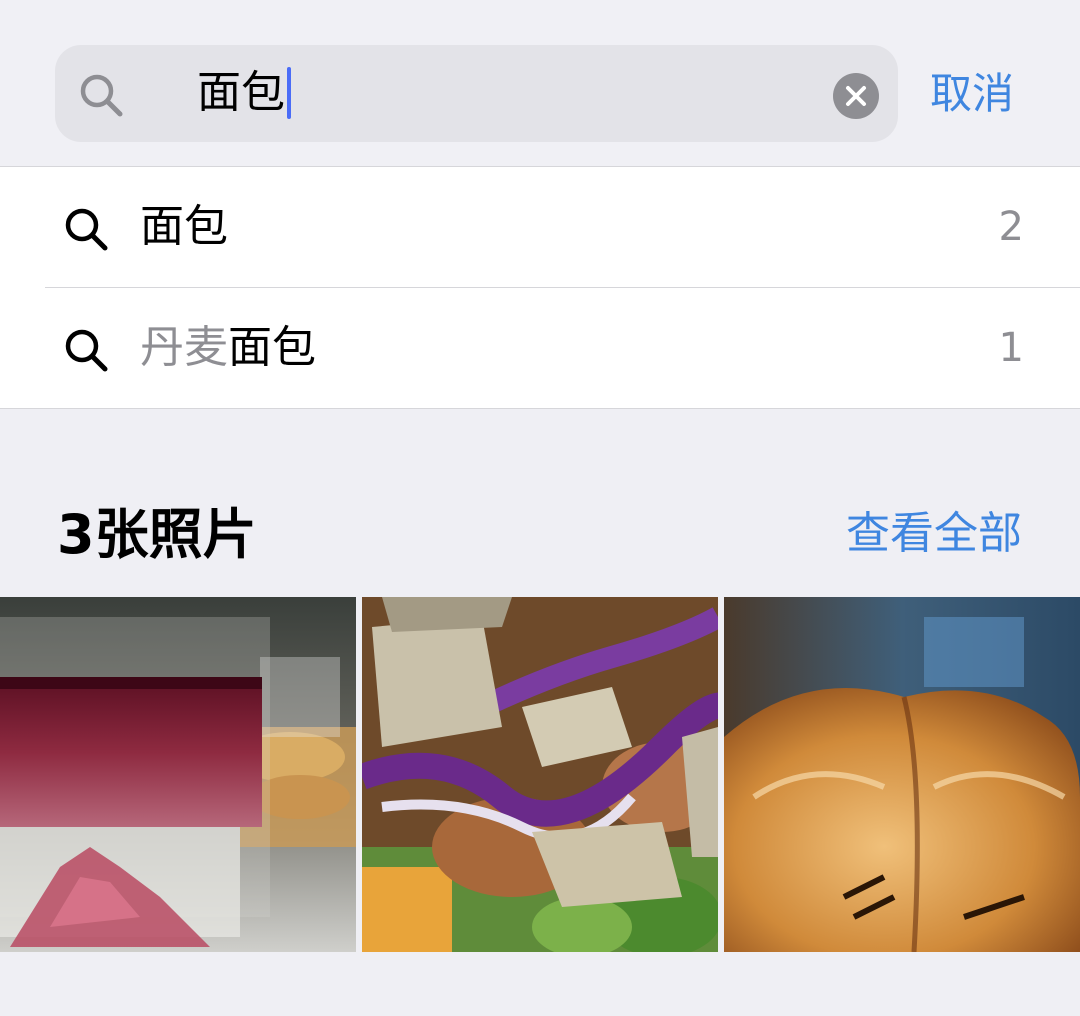 The image size is (1080, 1016). I want to click on photo-thumbnail-drink, so click(178, 774).